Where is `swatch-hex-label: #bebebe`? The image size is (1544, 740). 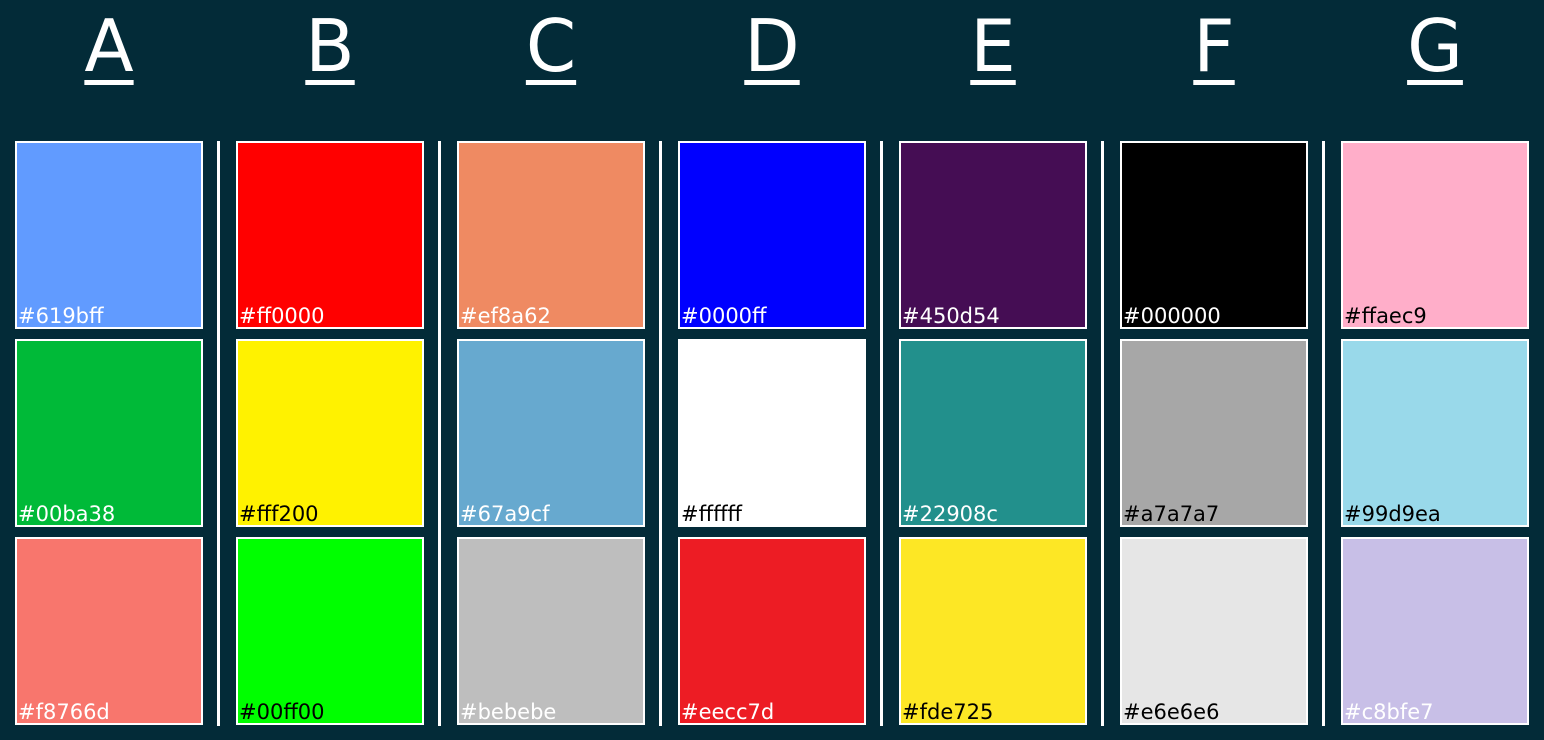 swatch-hex-label: #bebebe is located at coordinates (508, 712).